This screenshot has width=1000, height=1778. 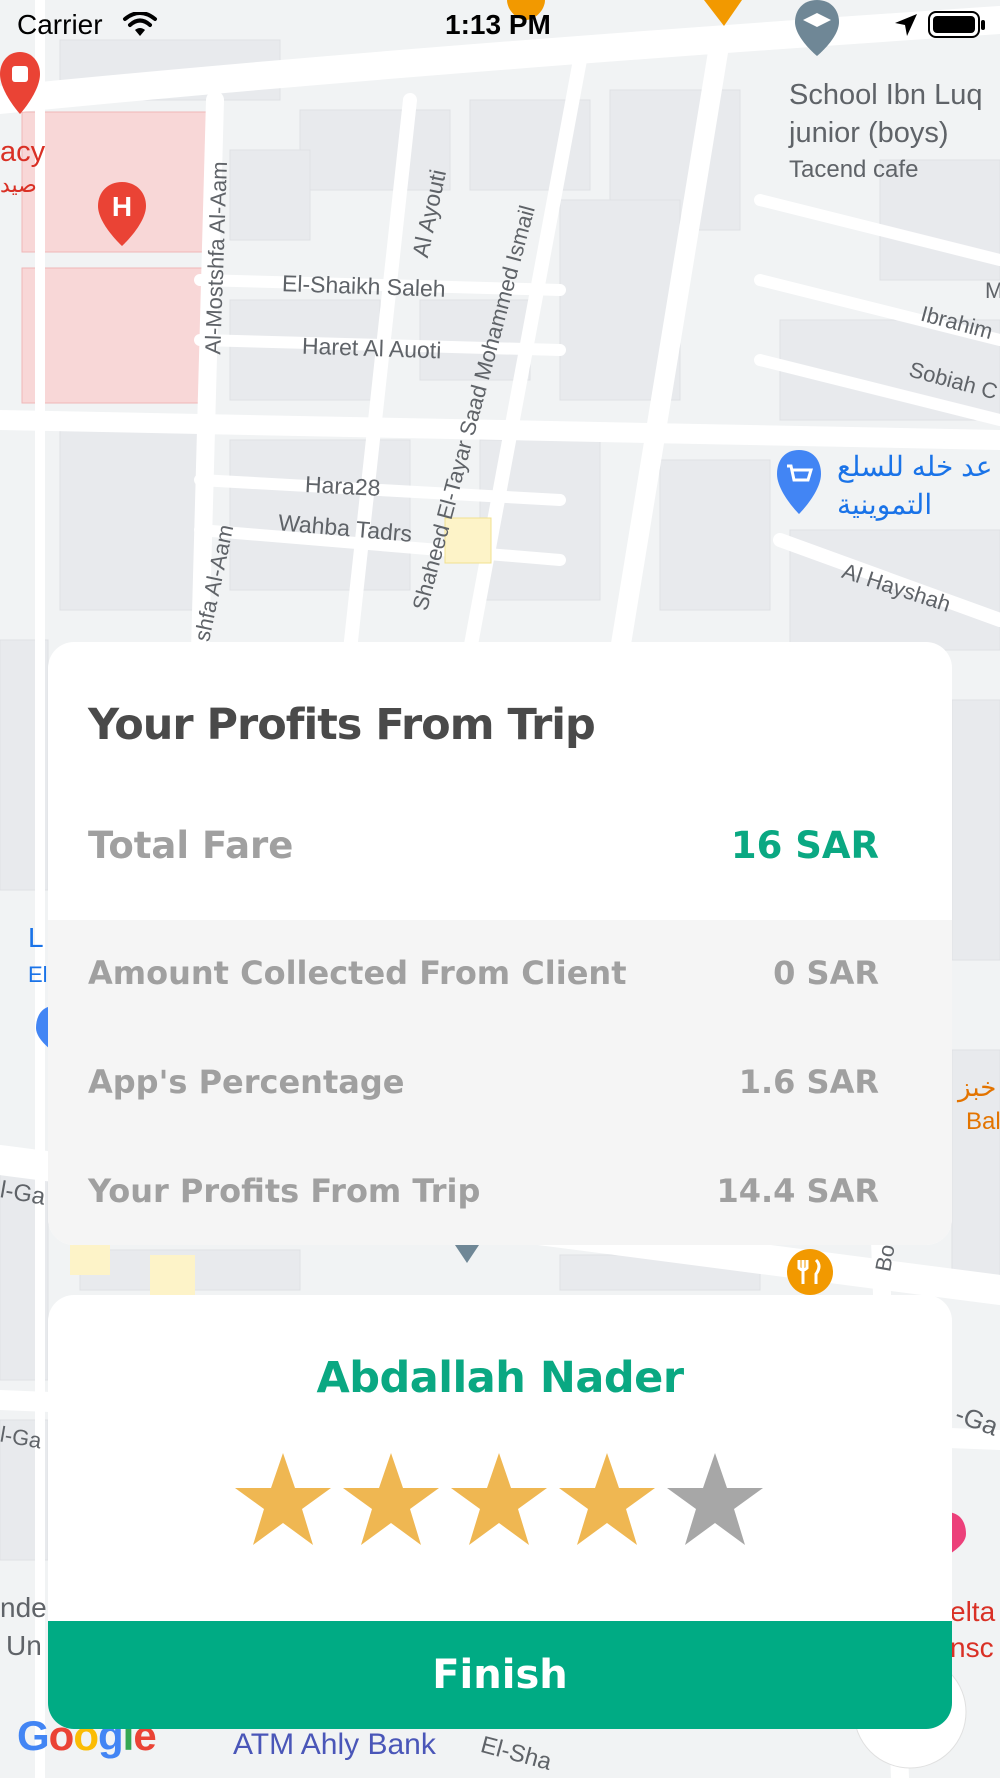 I want to click on map-label-grocery: عد خله للسلع التموينية, so click(x=915, y=486).